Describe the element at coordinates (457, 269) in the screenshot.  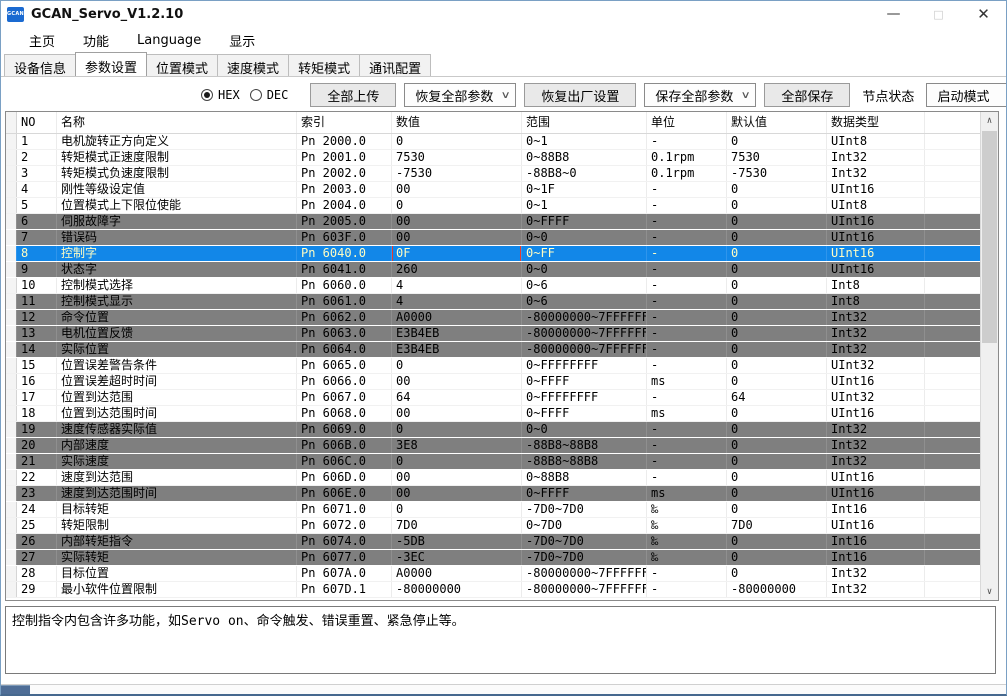
I see `cell-value: 260` at that location.